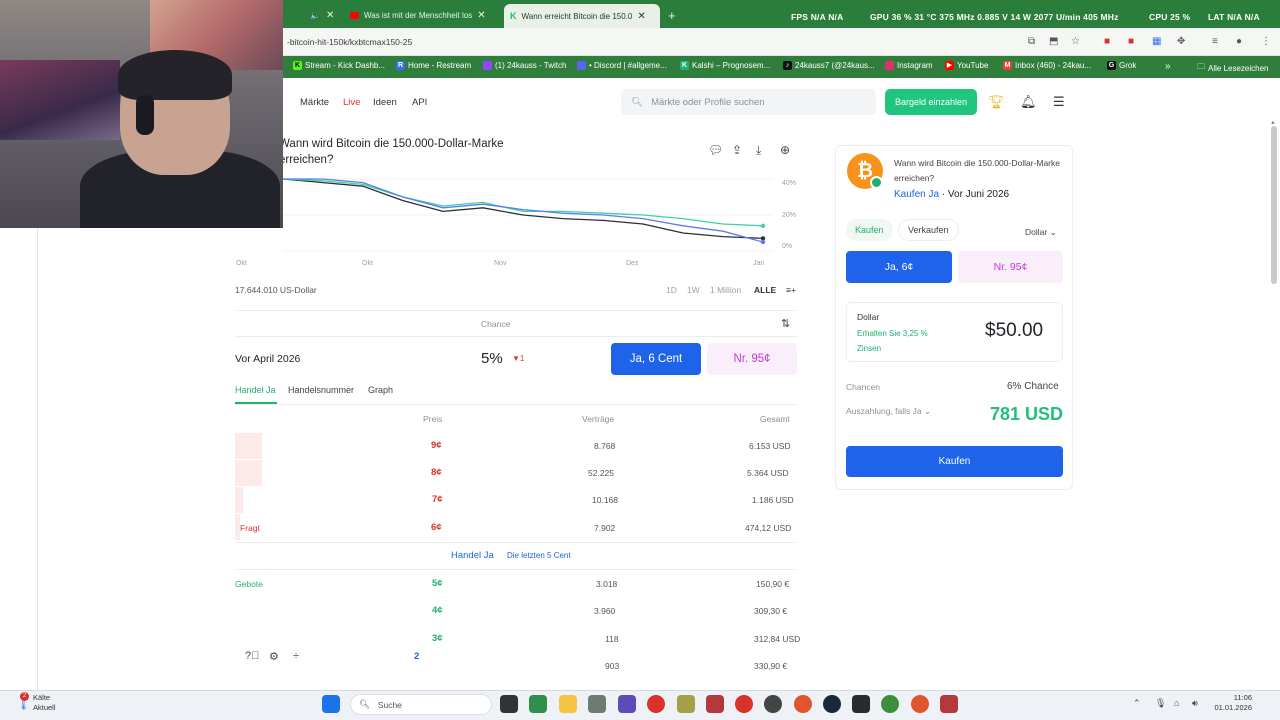 The height and width of the screenshot is (720, 1280). I want to click on nav-ideas: Ideen, so click(385, 102).